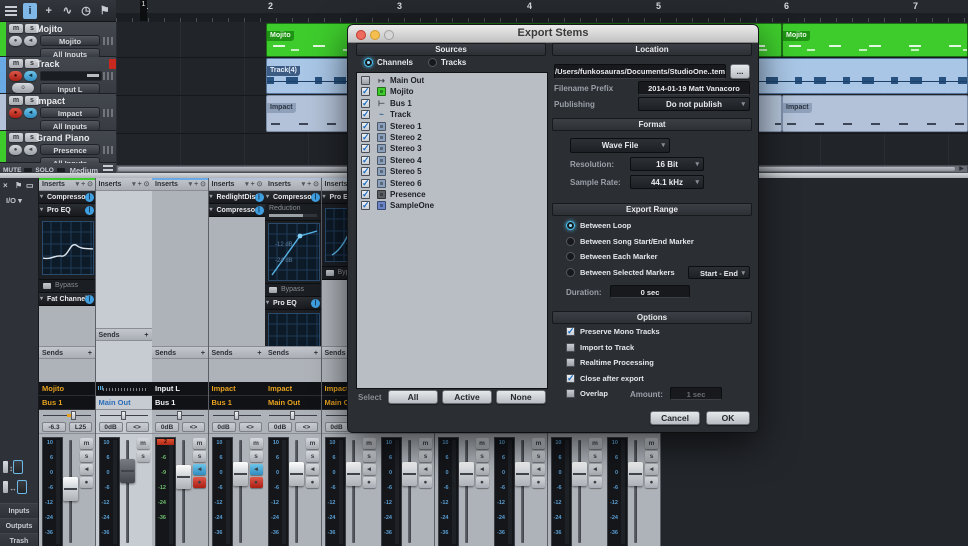 This screenshot has width=968, height=546. I want to click on track-header-grand-piano: msGrand Piano●◄PresenceAll Inputs, so click(58, 147).